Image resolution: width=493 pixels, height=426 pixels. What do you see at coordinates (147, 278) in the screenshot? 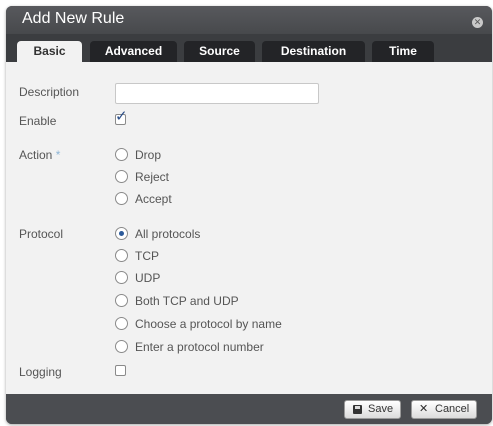
I see `protocol-option-udp: UDP` at bounding box center [147, 278].